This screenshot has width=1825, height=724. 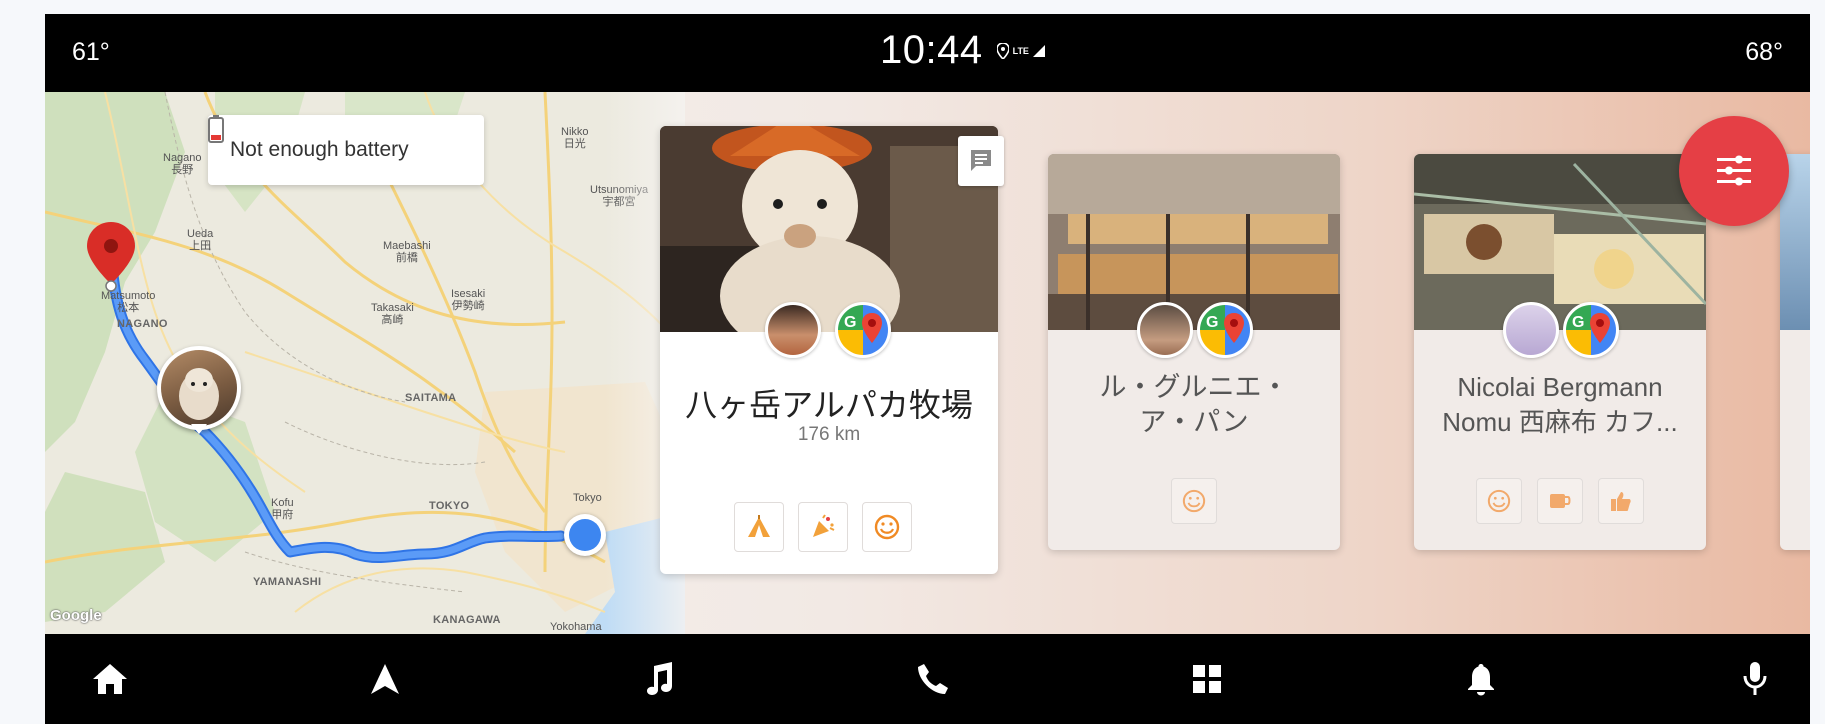 I want to click on map-label-yokohama: Yokohama, so click(x=576, y=627).